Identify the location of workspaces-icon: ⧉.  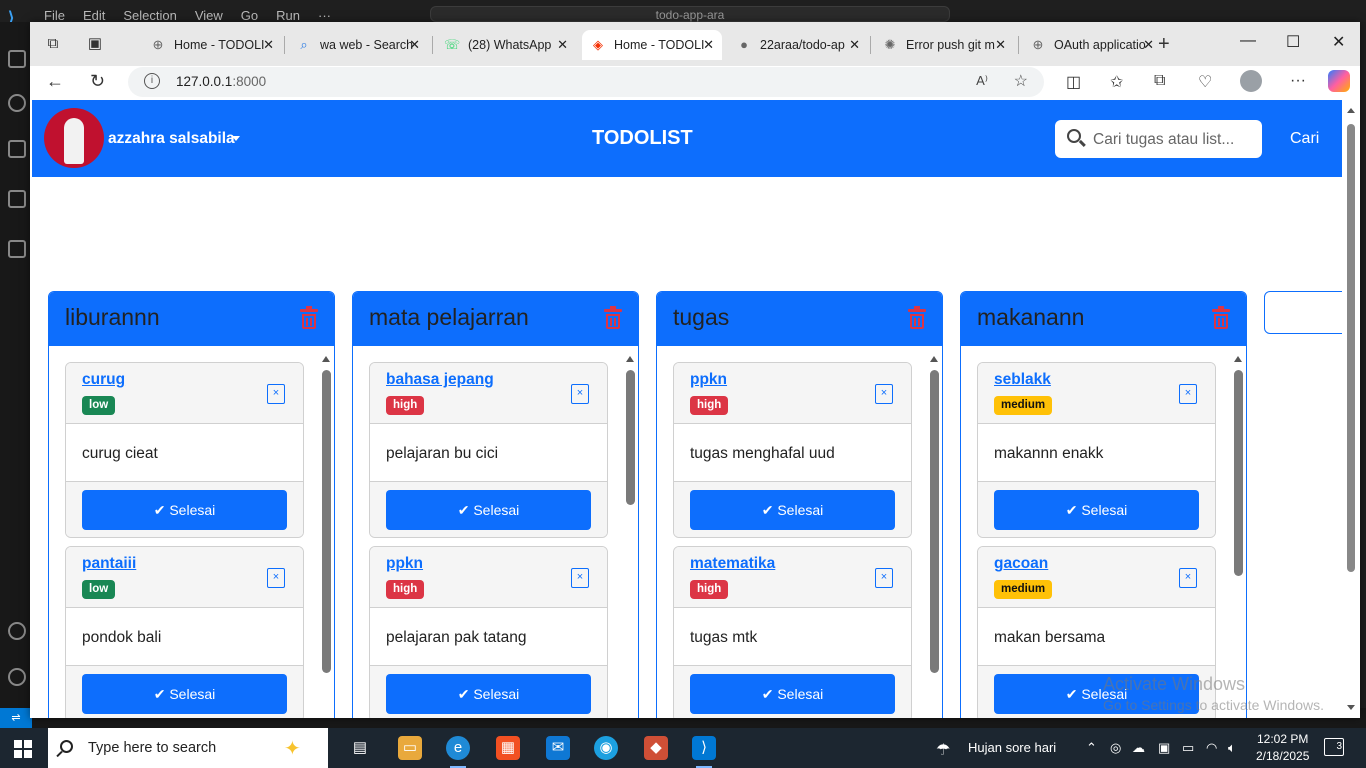
(53, 44).